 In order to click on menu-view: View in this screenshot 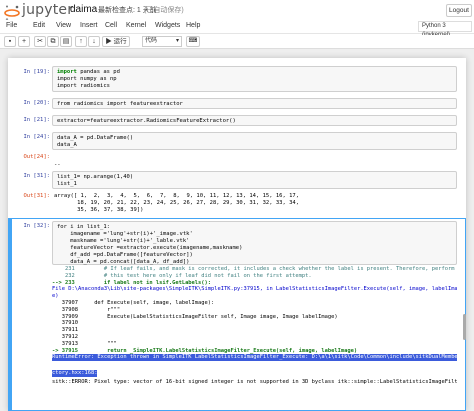, I will do `click(63, 25)`.